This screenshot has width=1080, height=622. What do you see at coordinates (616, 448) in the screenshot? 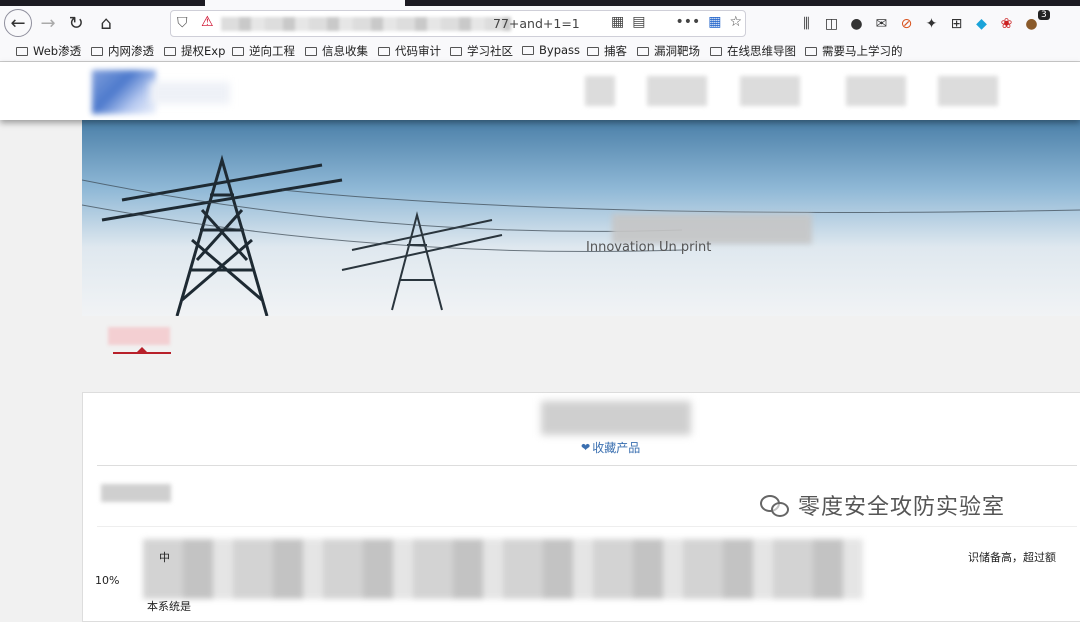
I see `favorite-link-label: 收藏产品` at bounding box center [616, 448].